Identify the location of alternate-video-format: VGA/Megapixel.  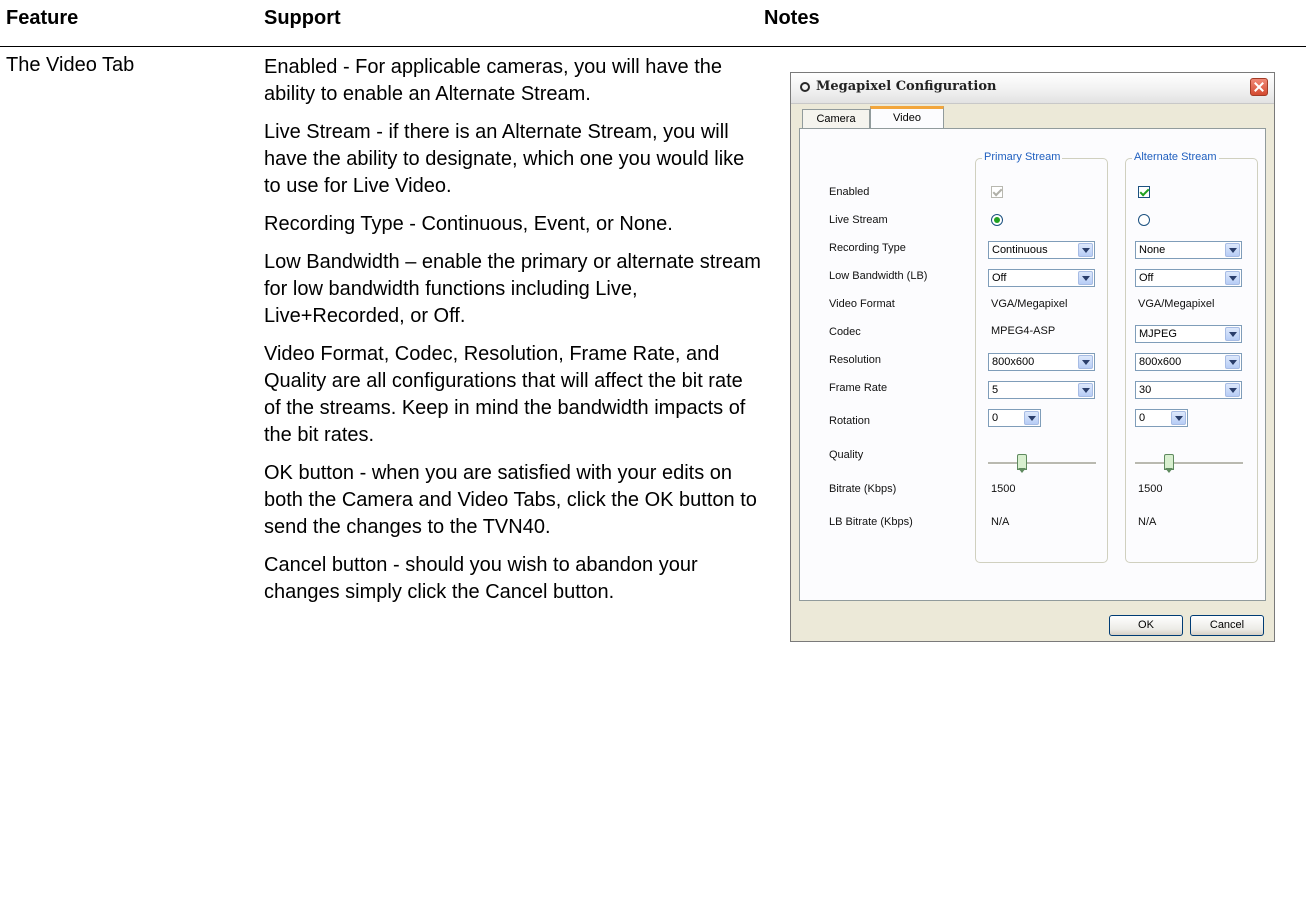
(1176, 304).